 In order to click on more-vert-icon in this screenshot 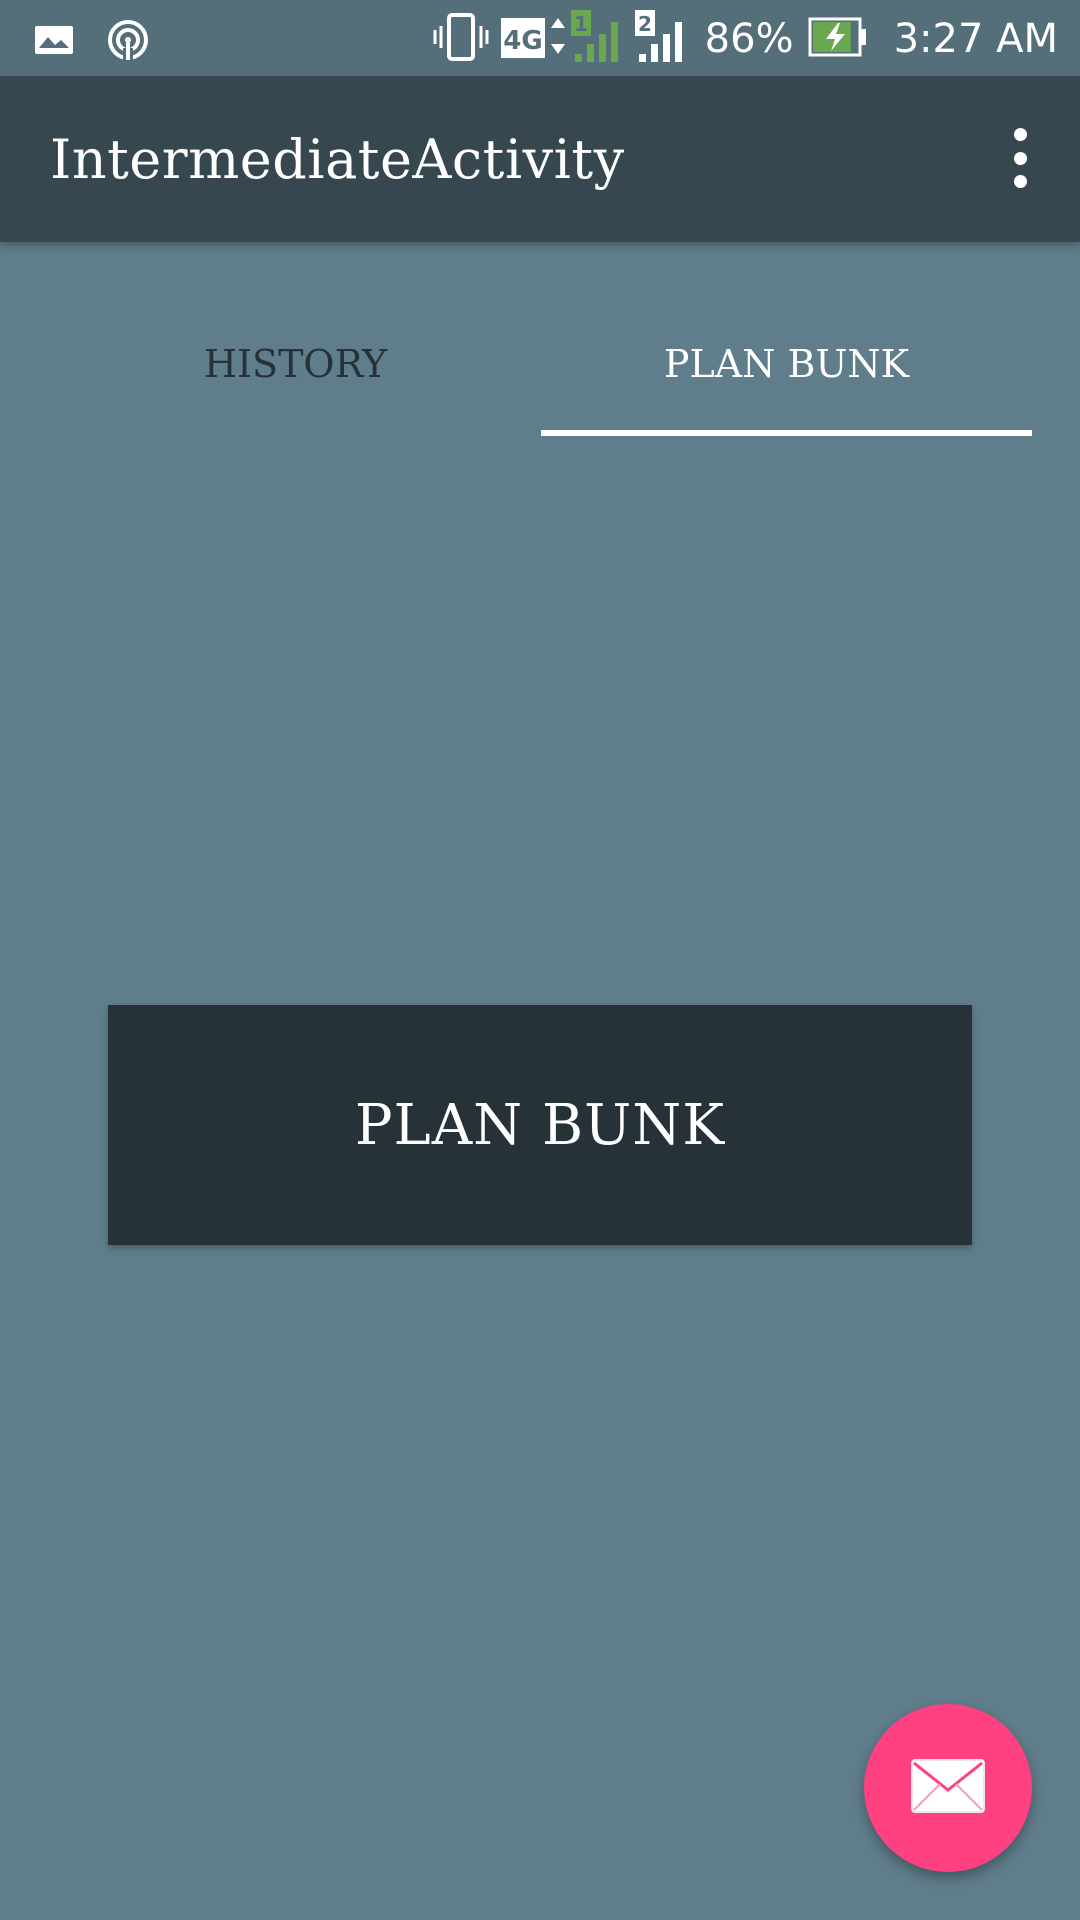, I will do `click(1020, 158)`.